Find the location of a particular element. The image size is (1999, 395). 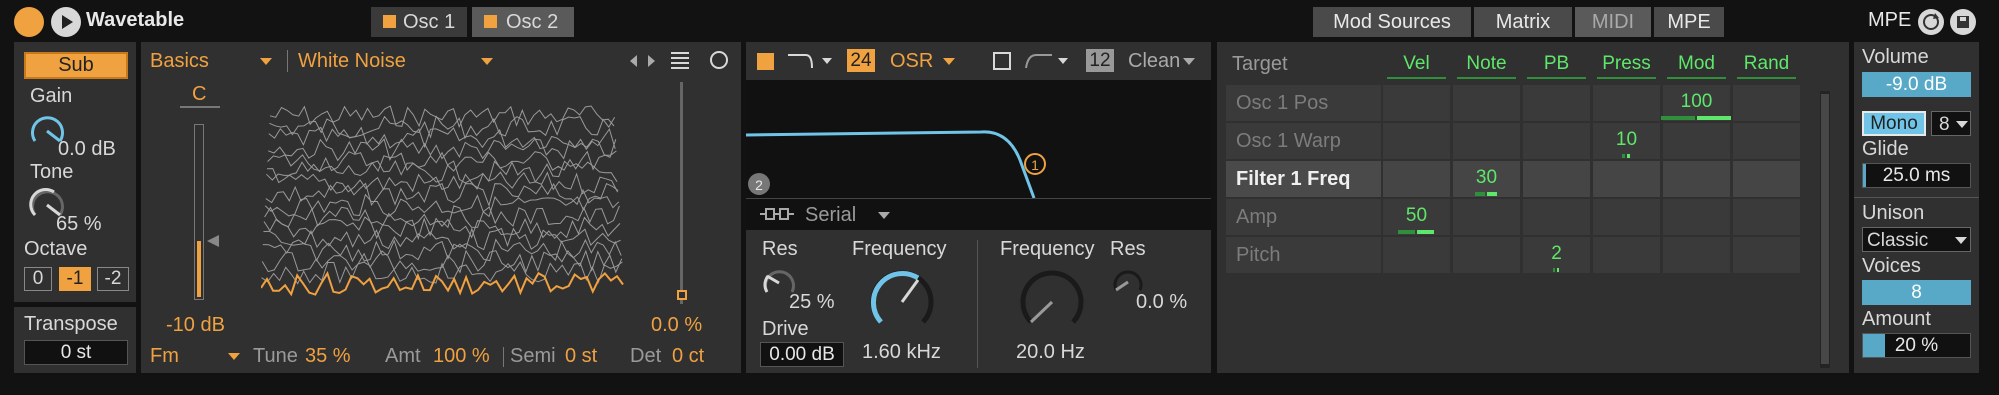

tab-matrix: Matrix is located at coordinates (1523, 22).